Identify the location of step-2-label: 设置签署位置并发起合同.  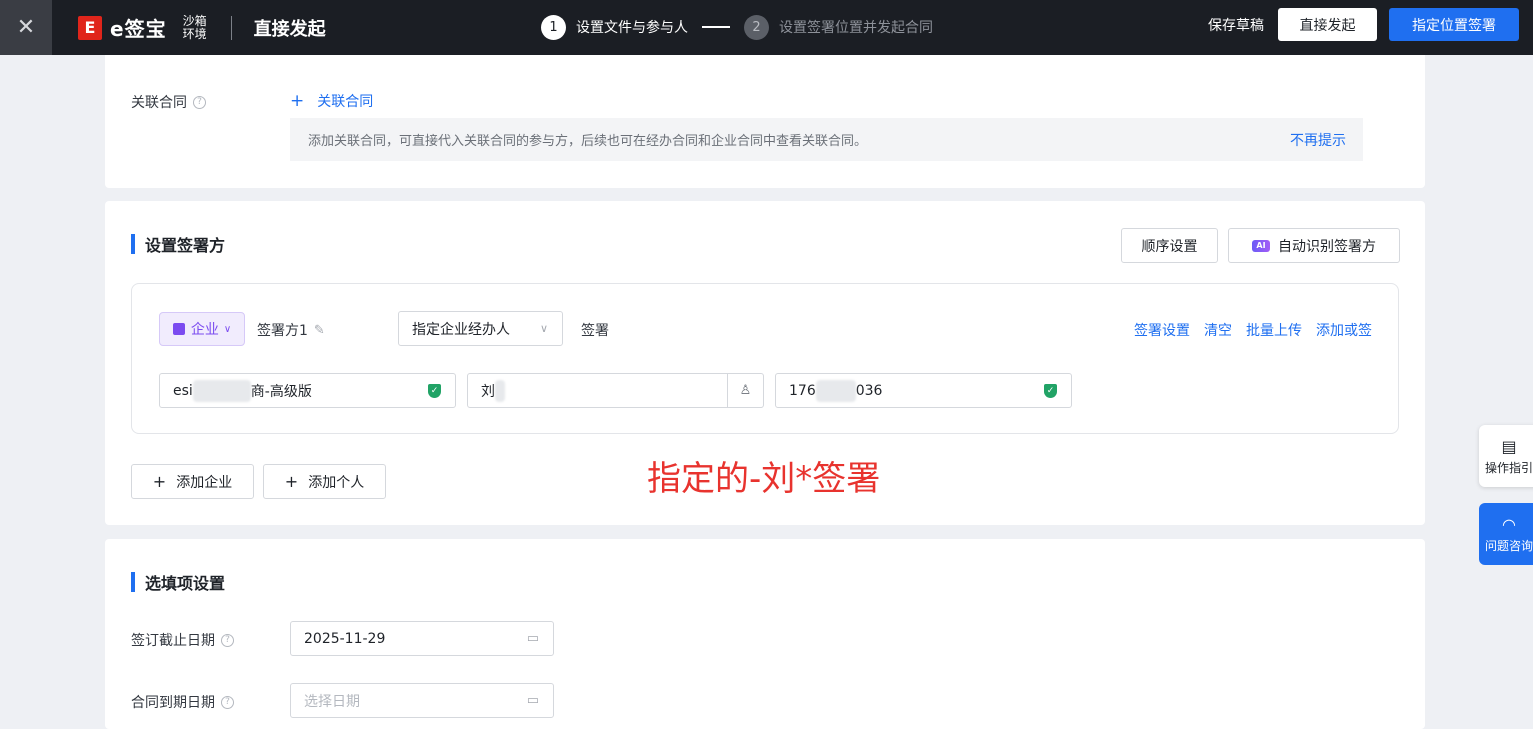
(856, 28).